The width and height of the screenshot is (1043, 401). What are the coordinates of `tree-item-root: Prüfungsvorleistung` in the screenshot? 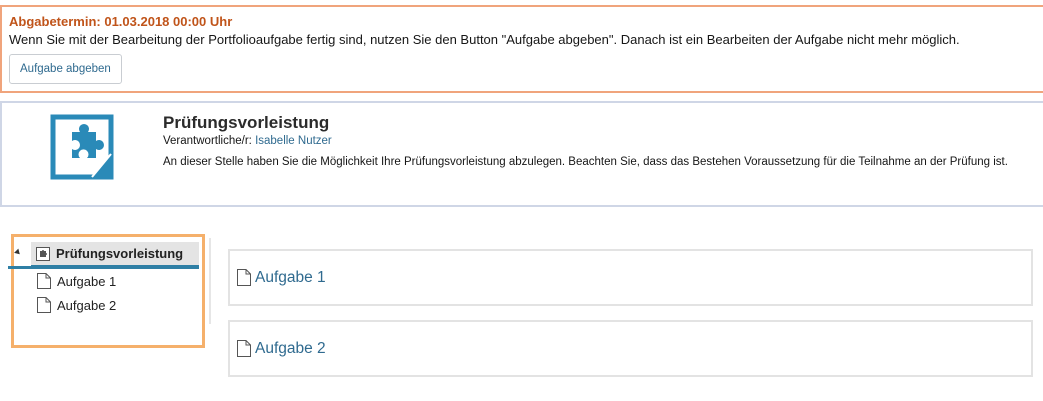 It's located at (115, 255).